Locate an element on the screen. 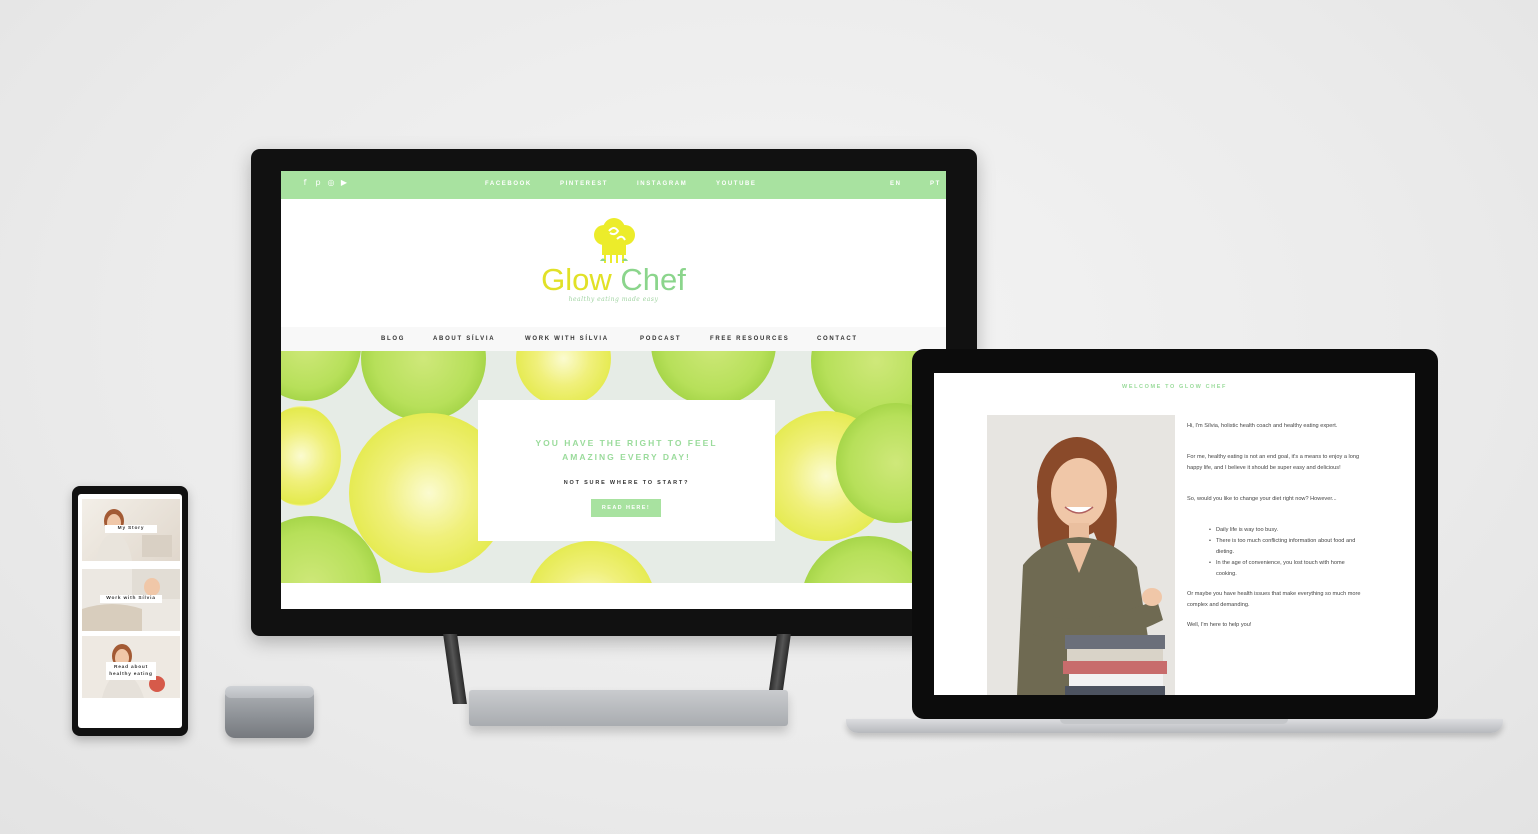 This screenshot has height=834, width=1538. nav-free-resources: FREE RESOURCES is located at coordinates (749, 339).